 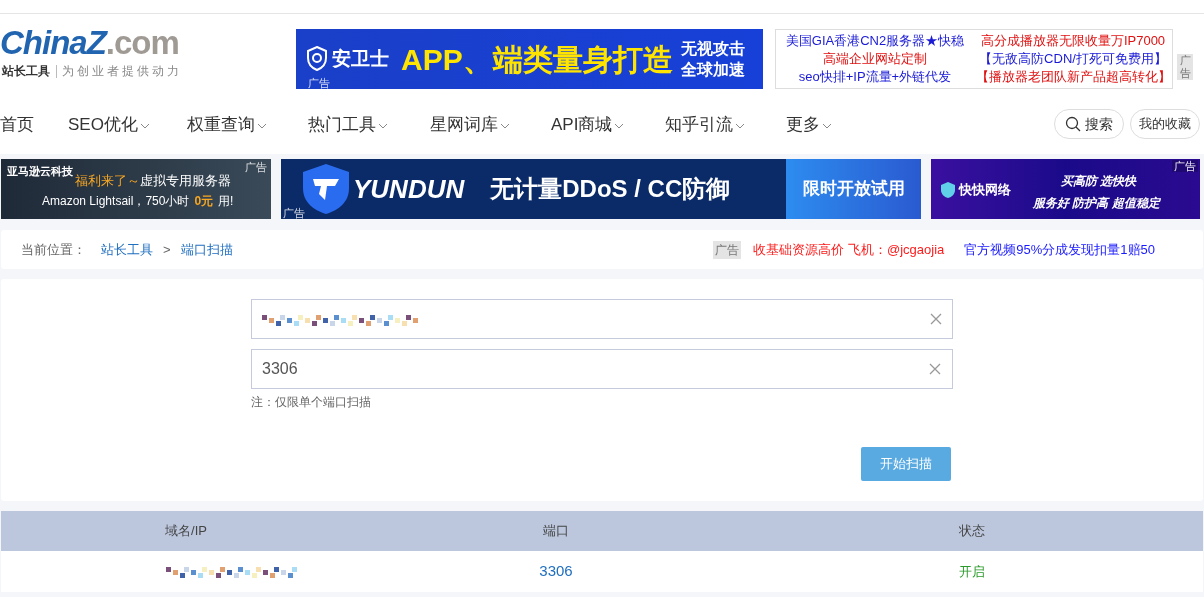 I want to click on nav-link: API商城, so click(x=588, y=125).